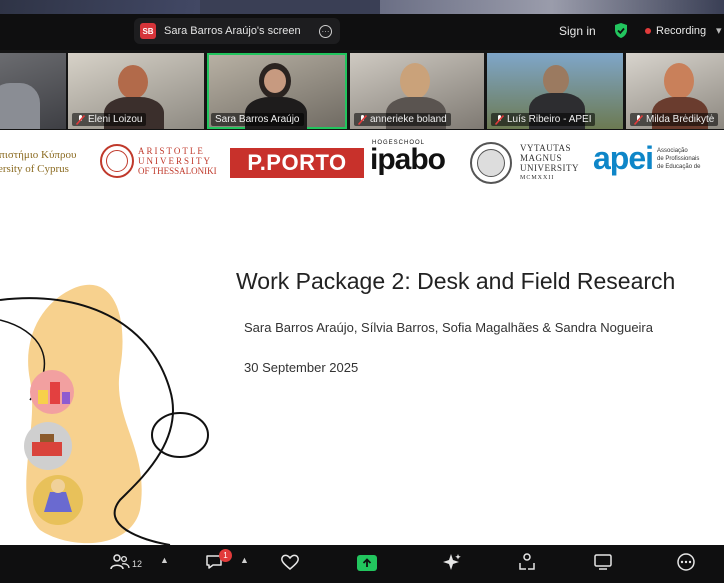 This screenshot has height=583, width=724. I want to click on sign-in-link: Sign in, so click(577, 31).